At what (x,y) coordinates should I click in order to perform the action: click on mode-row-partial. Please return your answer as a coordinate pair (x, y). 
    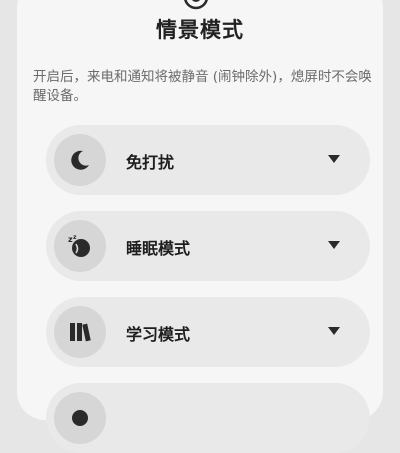
    Looking at the image, I should click on (208, 418).